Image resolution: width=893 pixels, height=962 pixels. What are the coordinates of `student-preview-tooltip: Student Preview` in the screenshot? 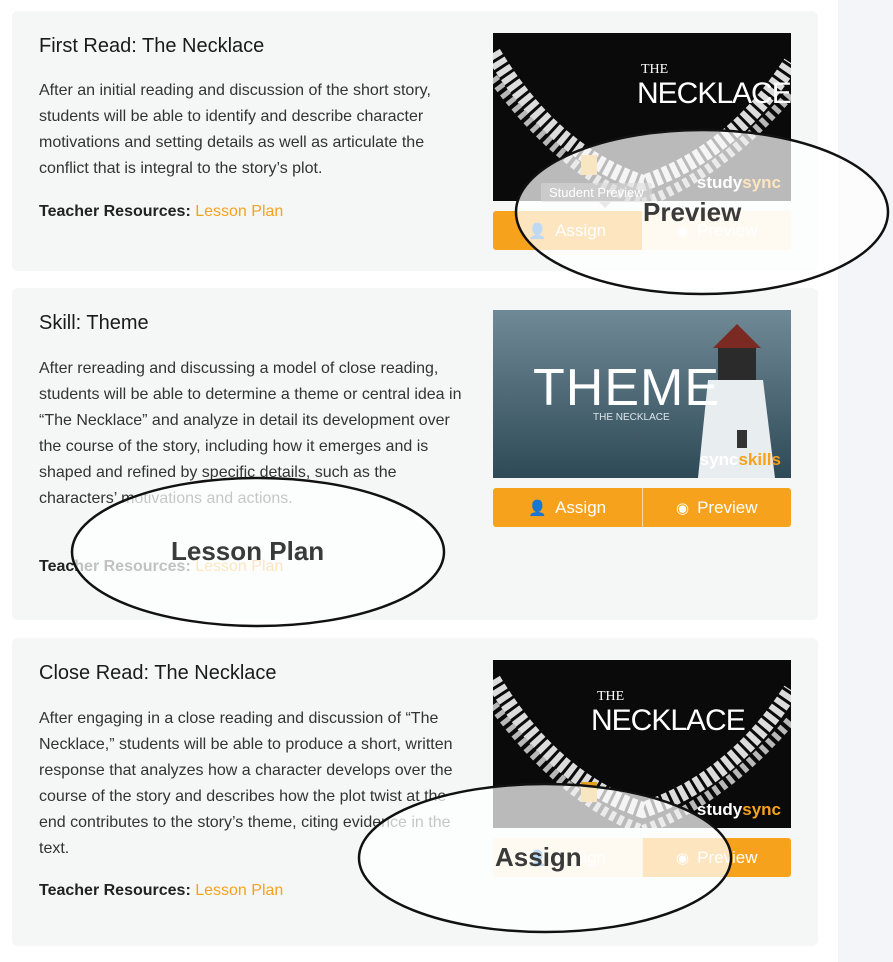 It's located at (596, 195).